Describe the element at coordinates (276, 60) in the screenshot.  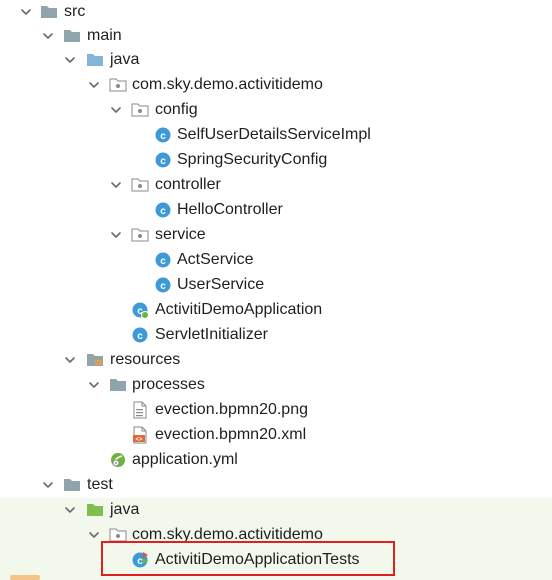
I see `tree-row-main-java: java` at that location.